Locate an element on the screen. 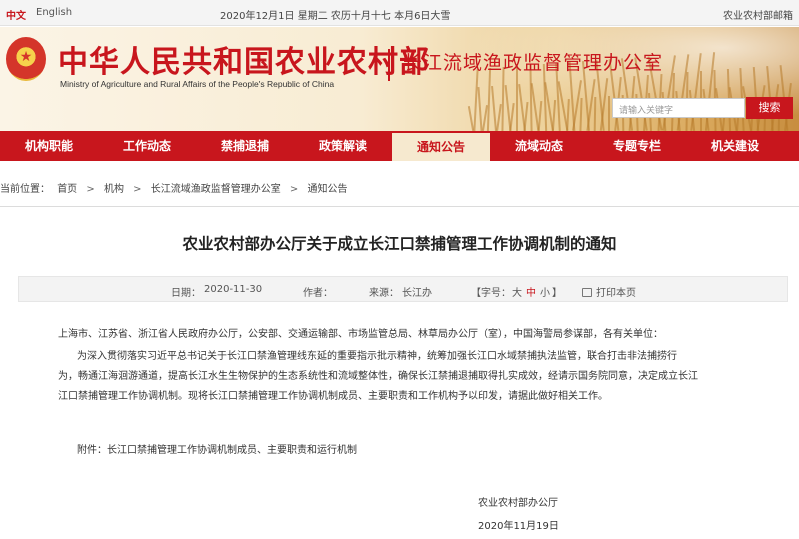  font-size-small-button: 小 is located at coordinates (545, 291).